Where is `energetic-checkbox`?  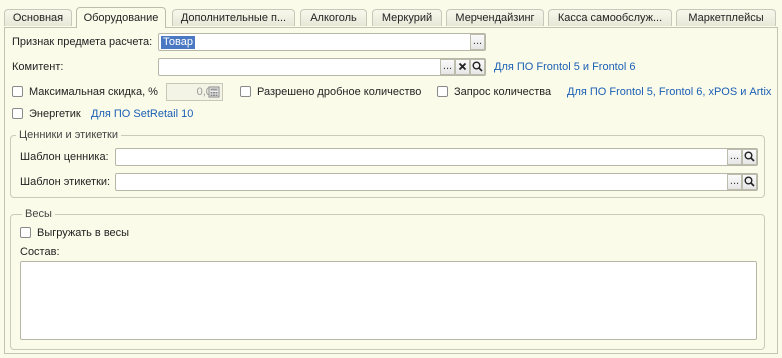 energetic-checkbox is located at coordinates (17, 113).